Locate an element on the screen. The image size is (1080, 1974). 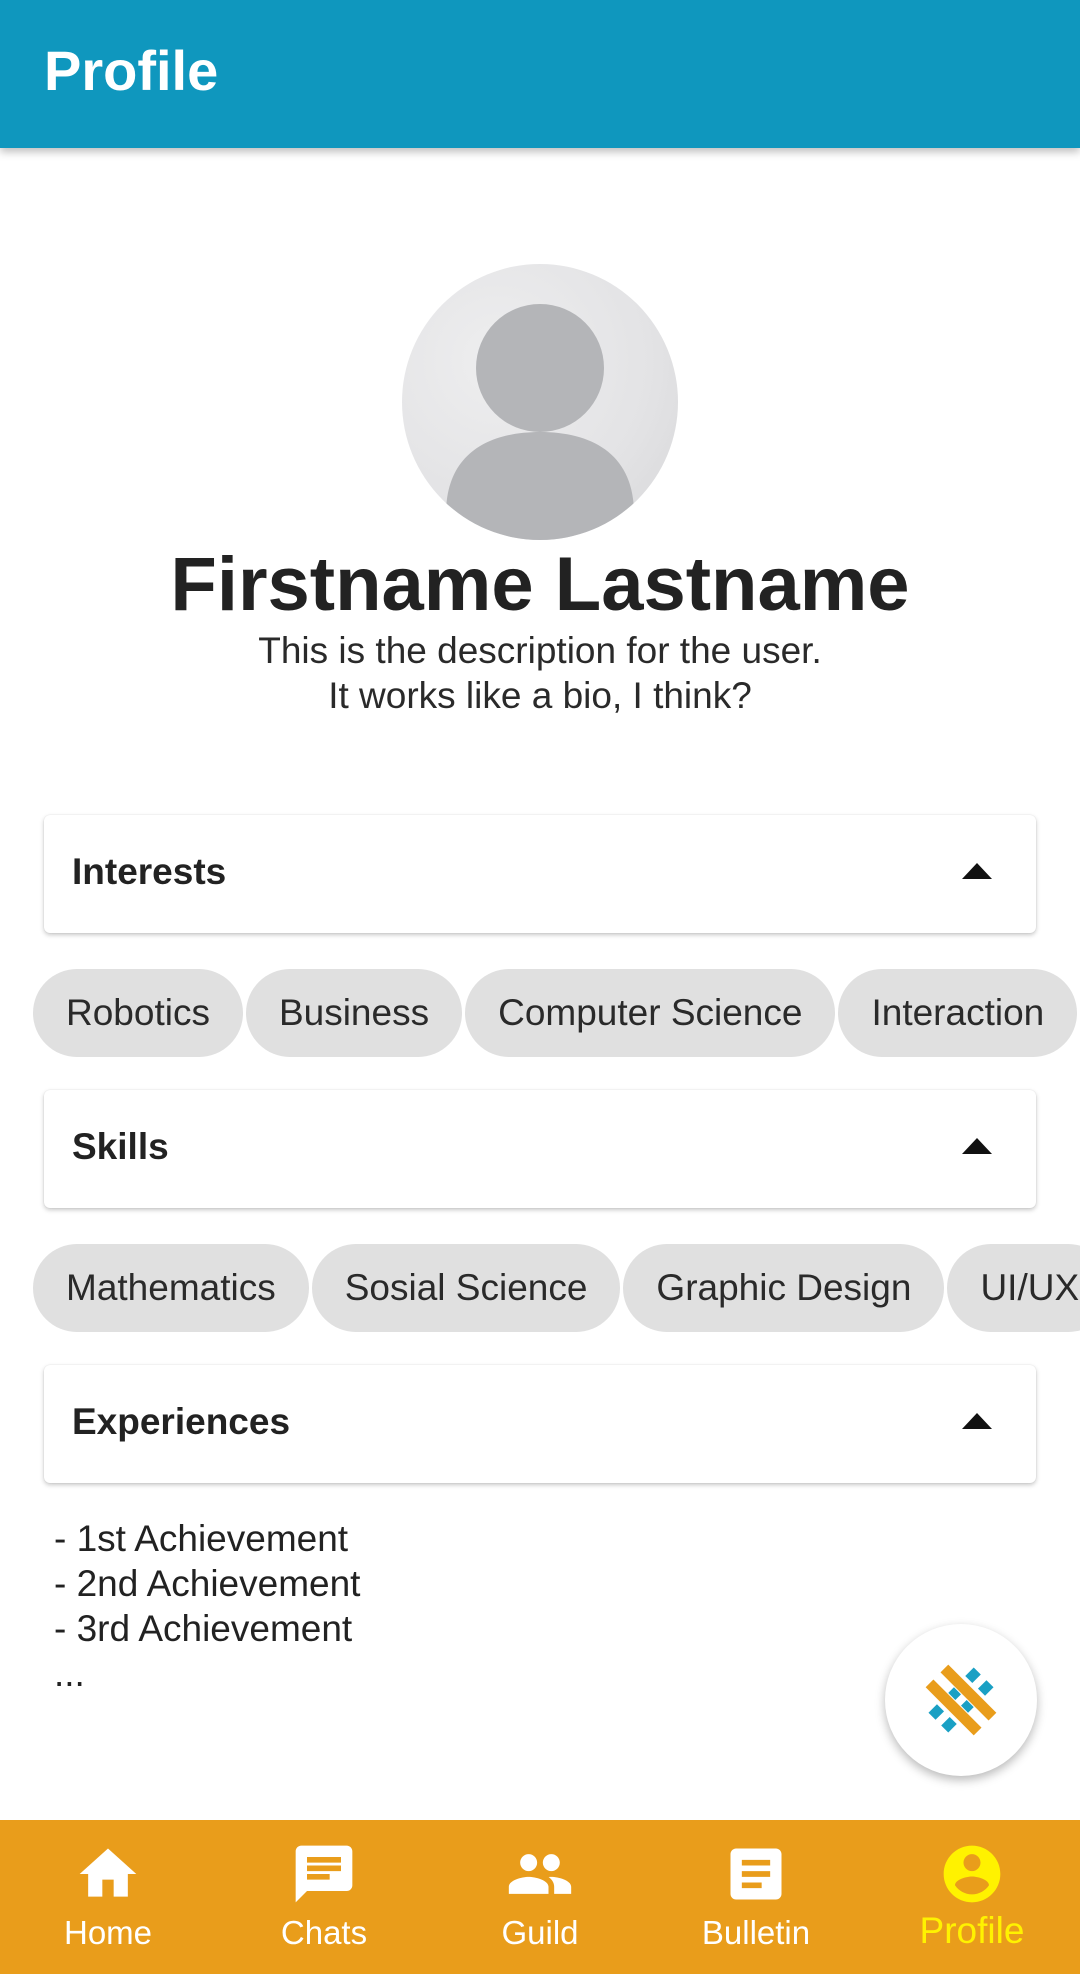
list-item: - 2nd Achievement is located at coordinates (207, 1583).